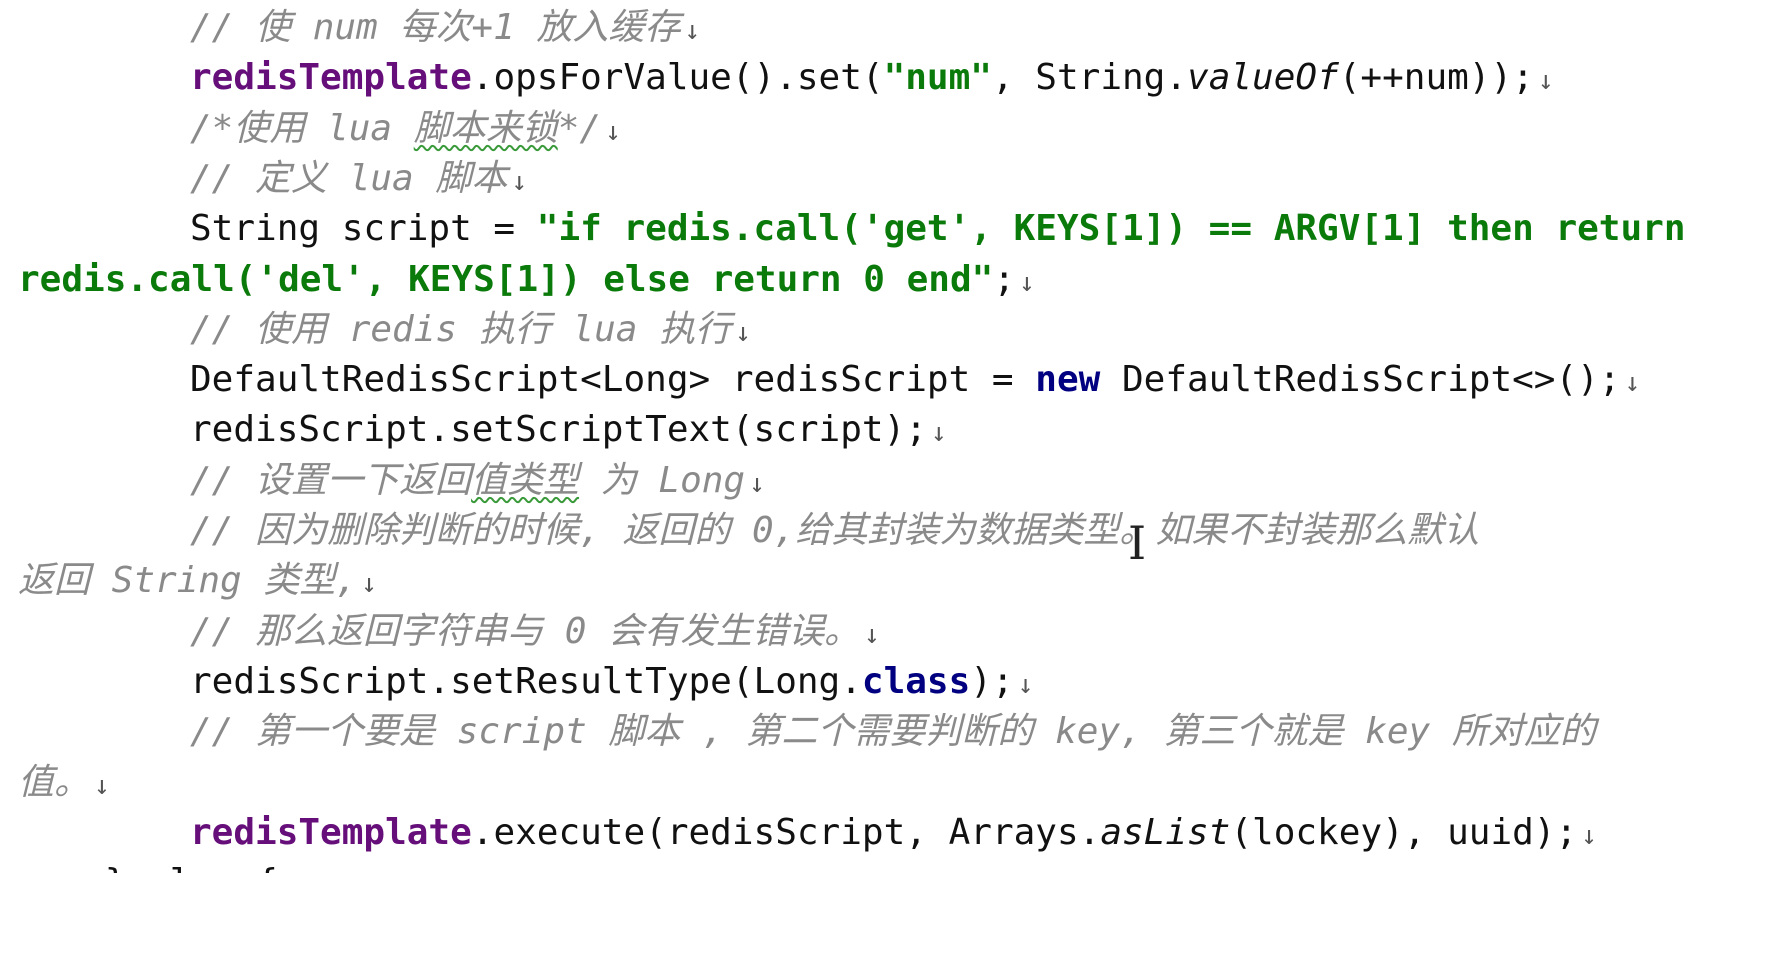 This screenshot has height=980, width=1768. I want to click on code-token-comment: 为 Long, so click(662, 480).